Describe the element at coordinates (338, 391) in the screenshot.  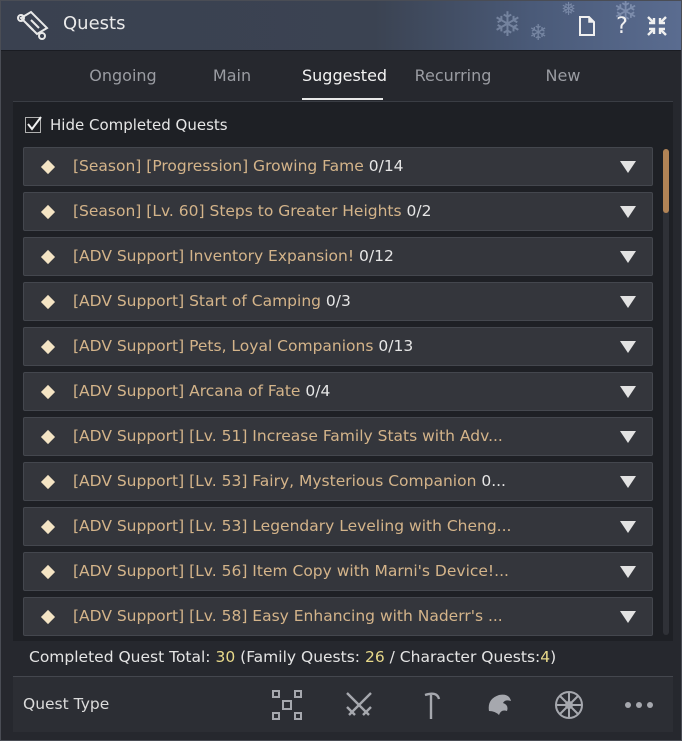
I see `quest-item: [ADV Support] Arcana of Fate 0/4` at that location.